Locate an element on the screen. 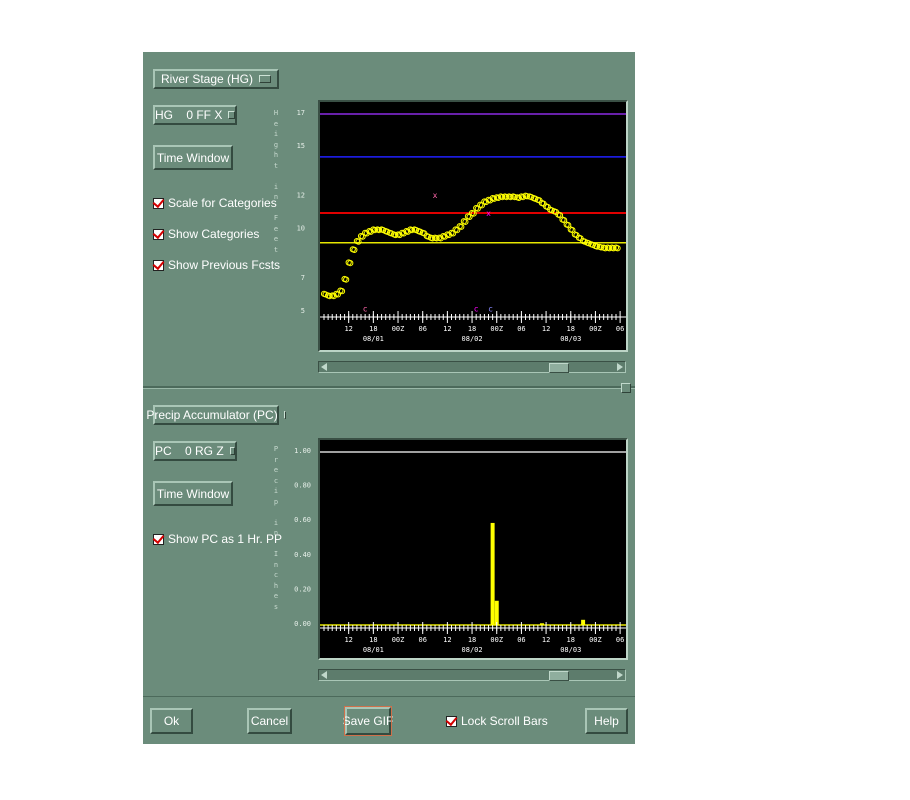 Image resolution: width=910 pixels, height=800 pixels. lock-scroll-bars-checkbox: Lock Scroll Bars is located at coordinates (497, 721).